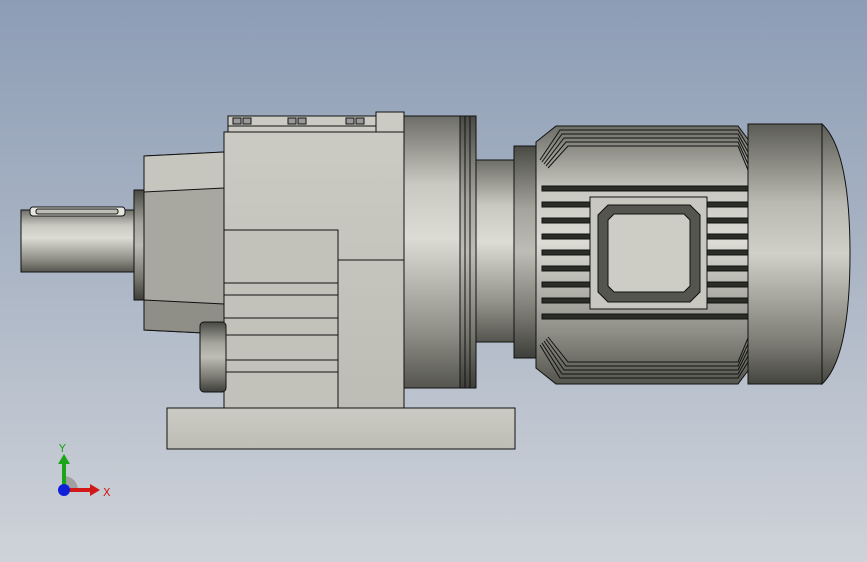 This screenshot has height=562, width=867. I want to click on y-axis-label: Y, so click(62, 448).